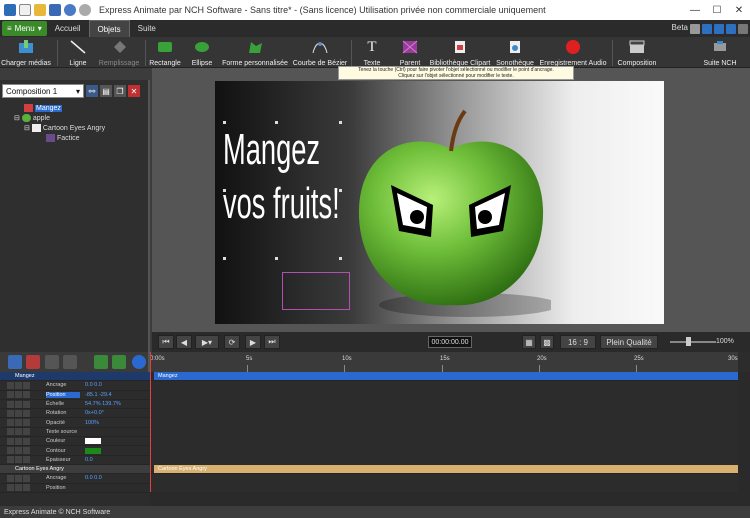 The image size is (750, 518). I want to click on vertical-scrollbar, so click(744, 432).